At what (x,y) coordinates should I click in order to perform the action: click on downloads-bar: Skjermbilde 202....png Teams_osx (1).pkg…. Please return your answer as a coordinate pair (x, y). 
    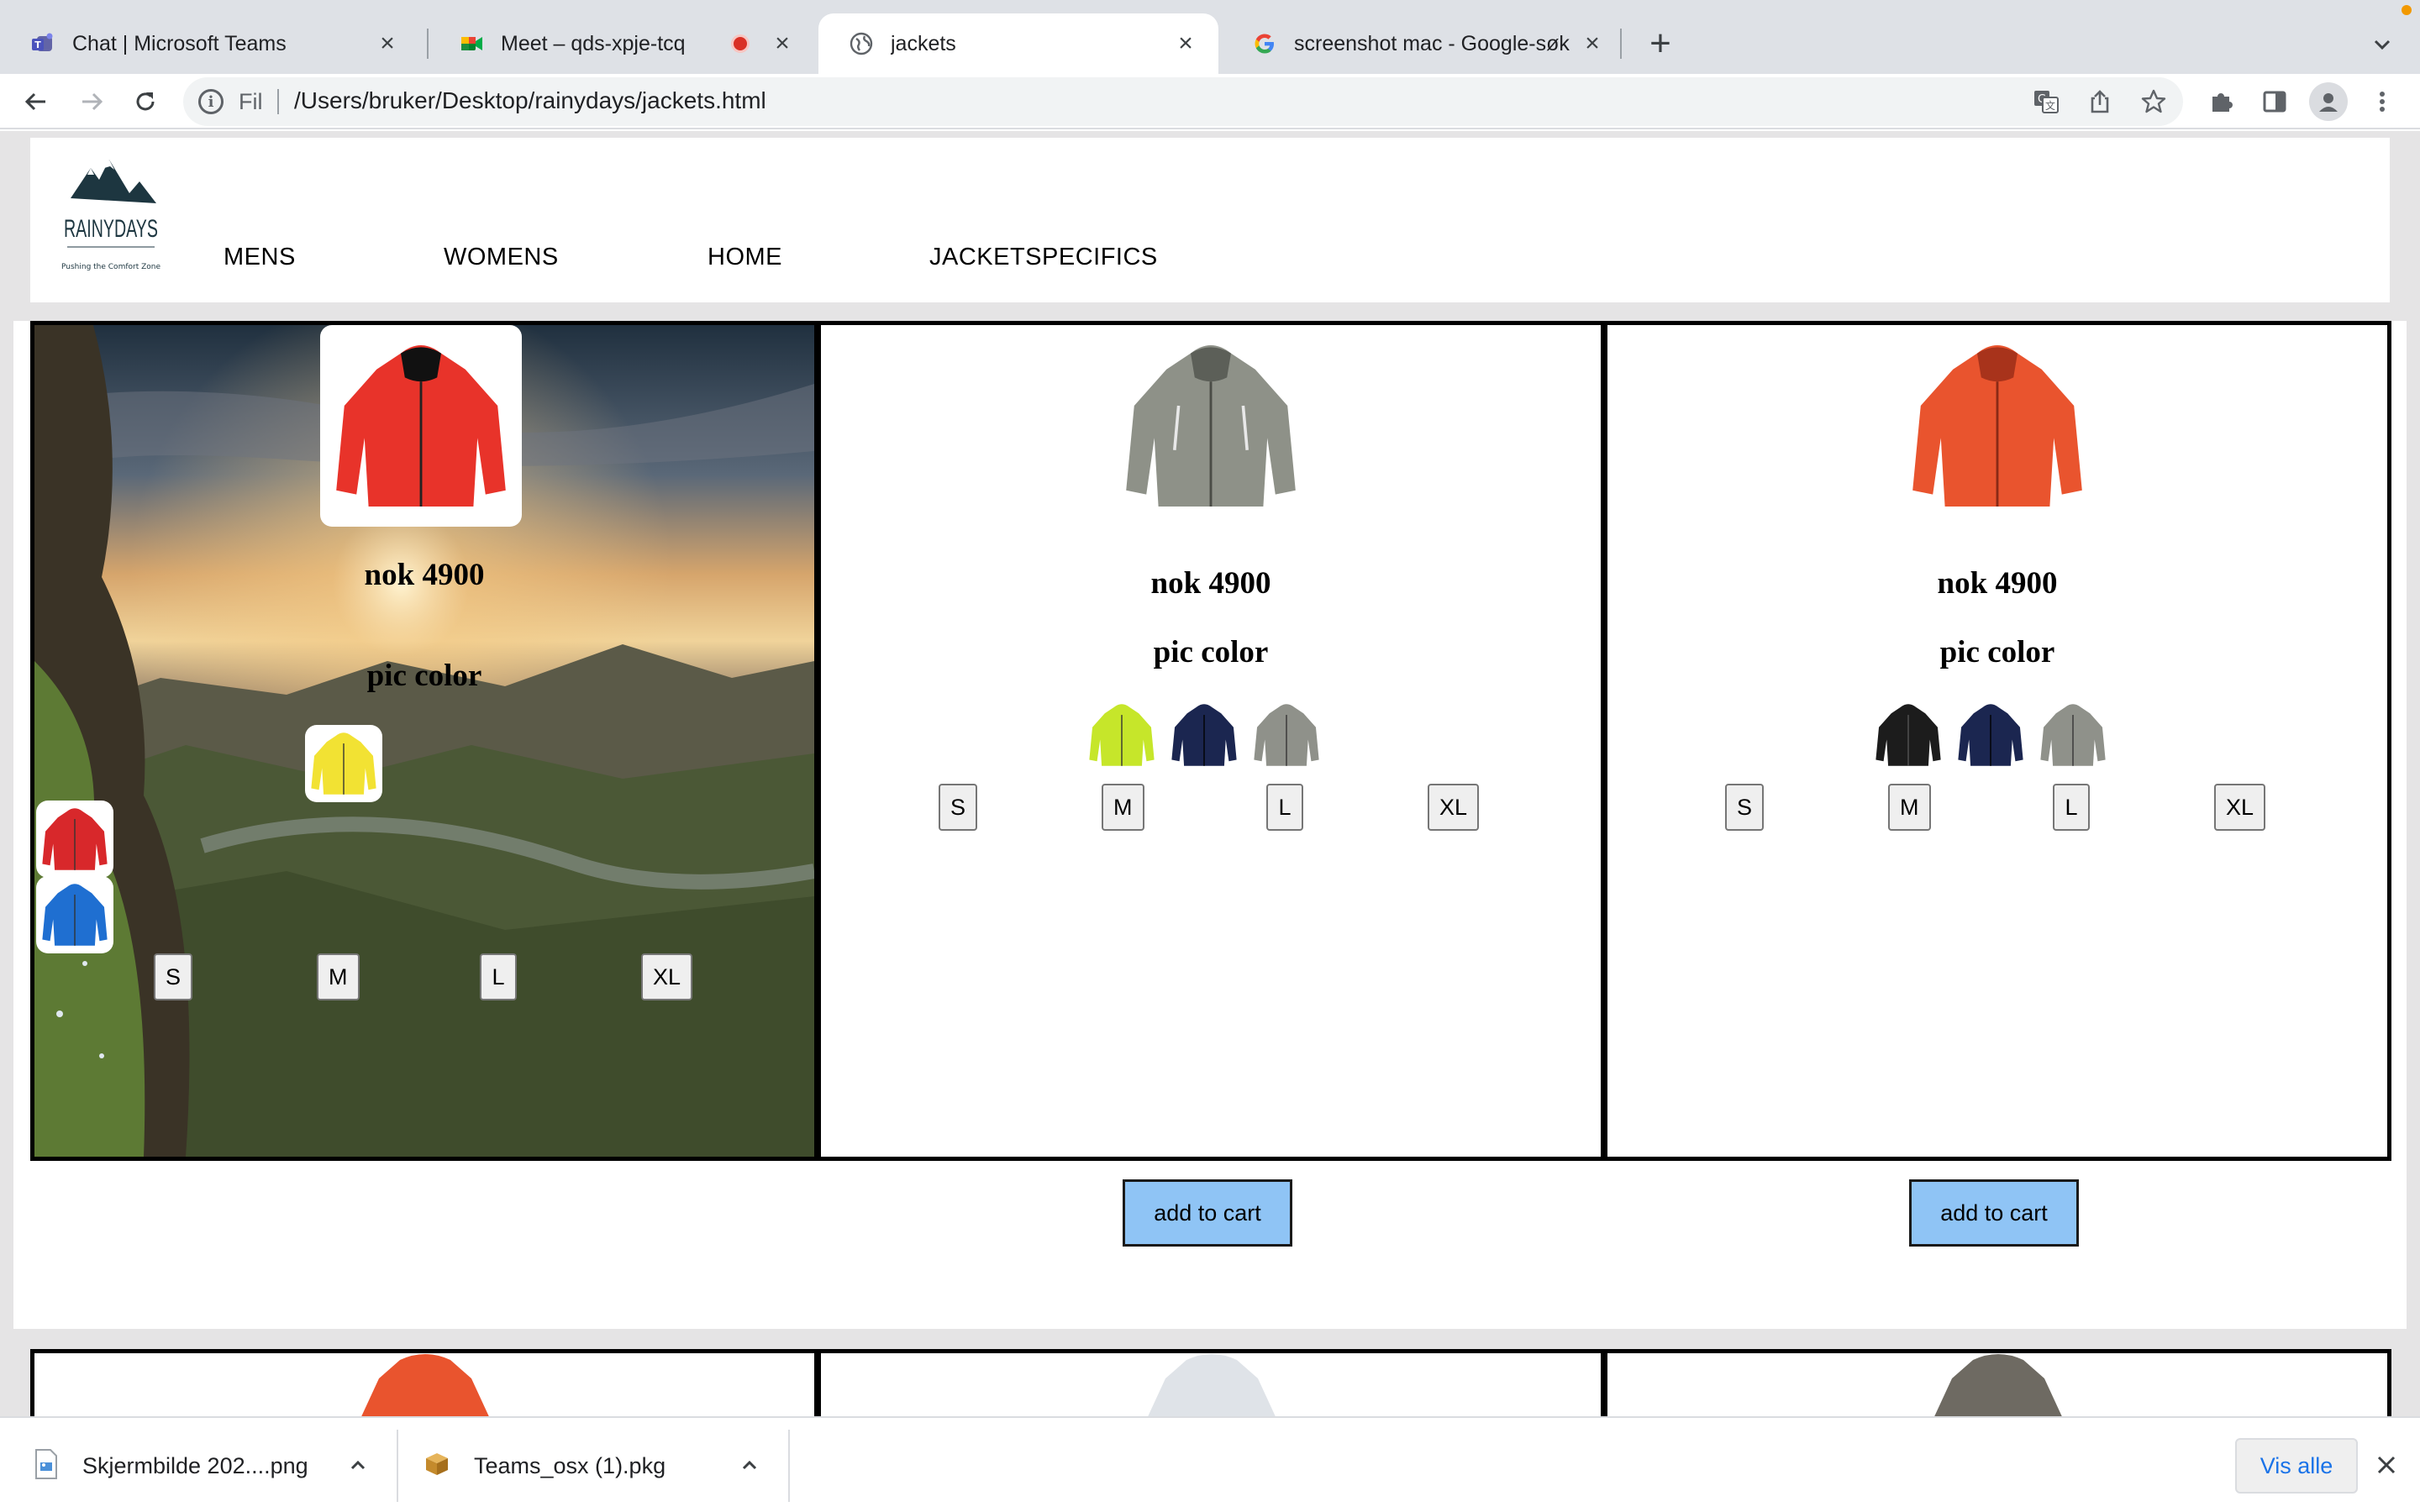
    Looking at the image, I should click on (1210, 1464).